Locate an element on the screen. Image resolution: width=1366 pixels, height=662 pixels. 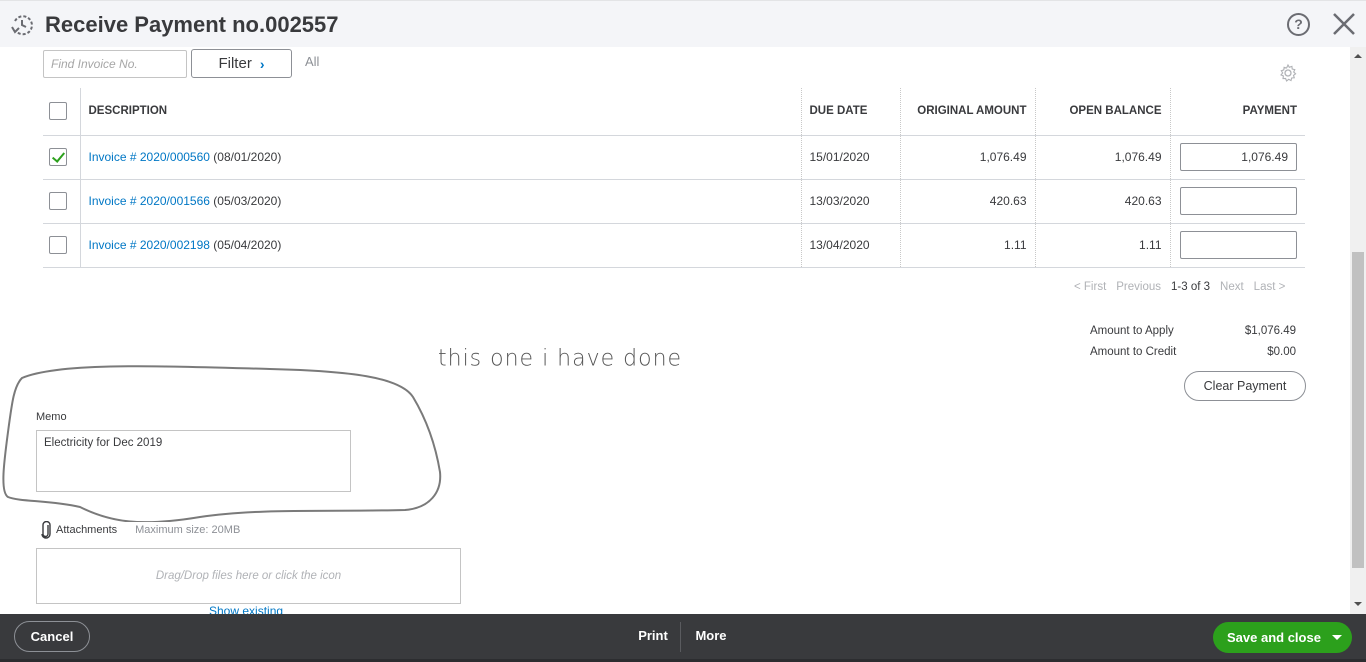
invoice-link: Invoice # 2020/000560 is located at coordinates (149, 157).